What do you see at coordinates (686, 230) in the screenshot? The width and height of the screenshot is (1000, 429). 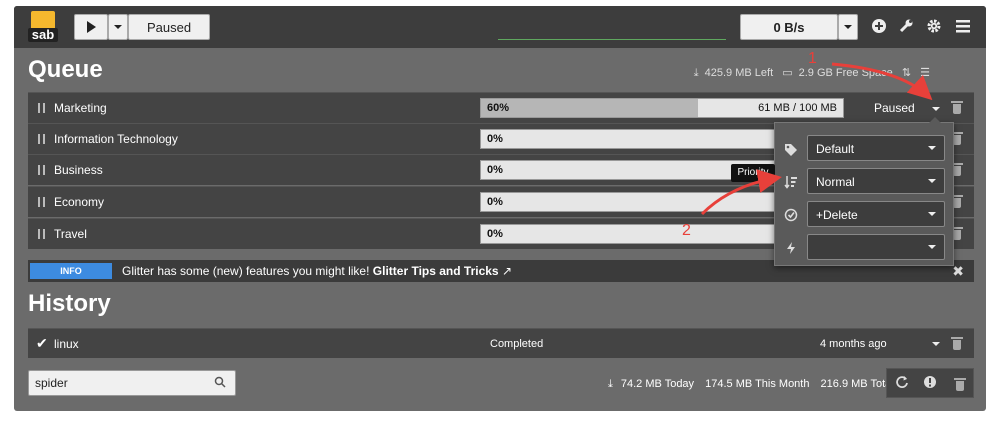 I see `annotation-label-2: 2` at bounding box center [686, 230].